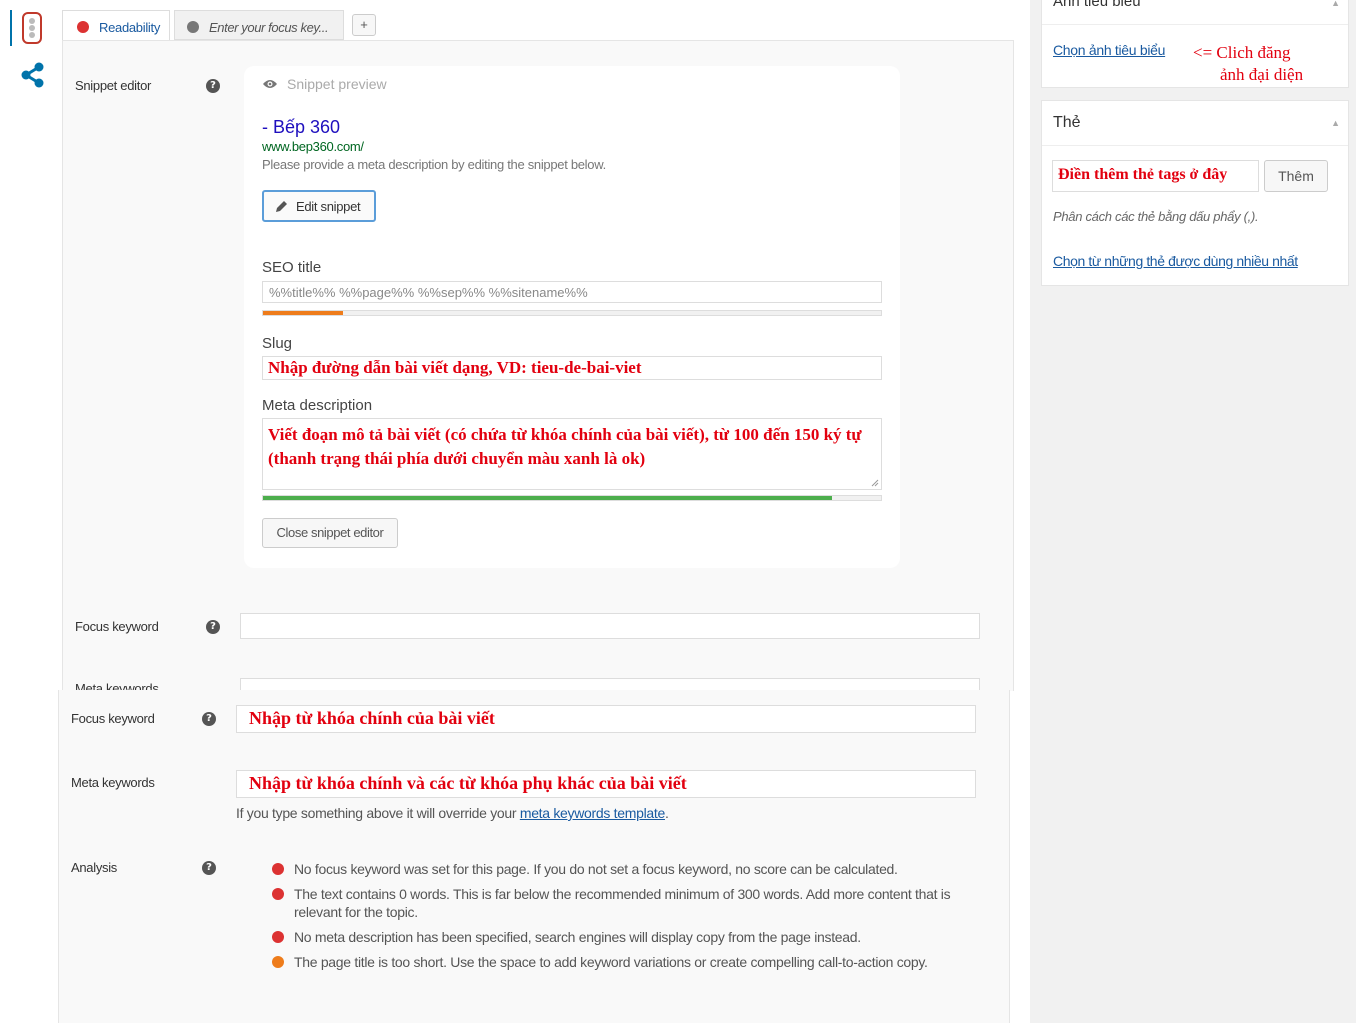  I want to click on resize-handle-icon, so click(875, 483).